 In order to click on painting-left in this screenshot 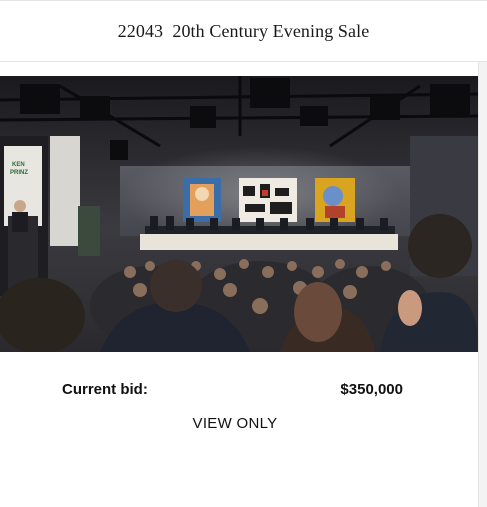, I will do `click(202, 200)`.